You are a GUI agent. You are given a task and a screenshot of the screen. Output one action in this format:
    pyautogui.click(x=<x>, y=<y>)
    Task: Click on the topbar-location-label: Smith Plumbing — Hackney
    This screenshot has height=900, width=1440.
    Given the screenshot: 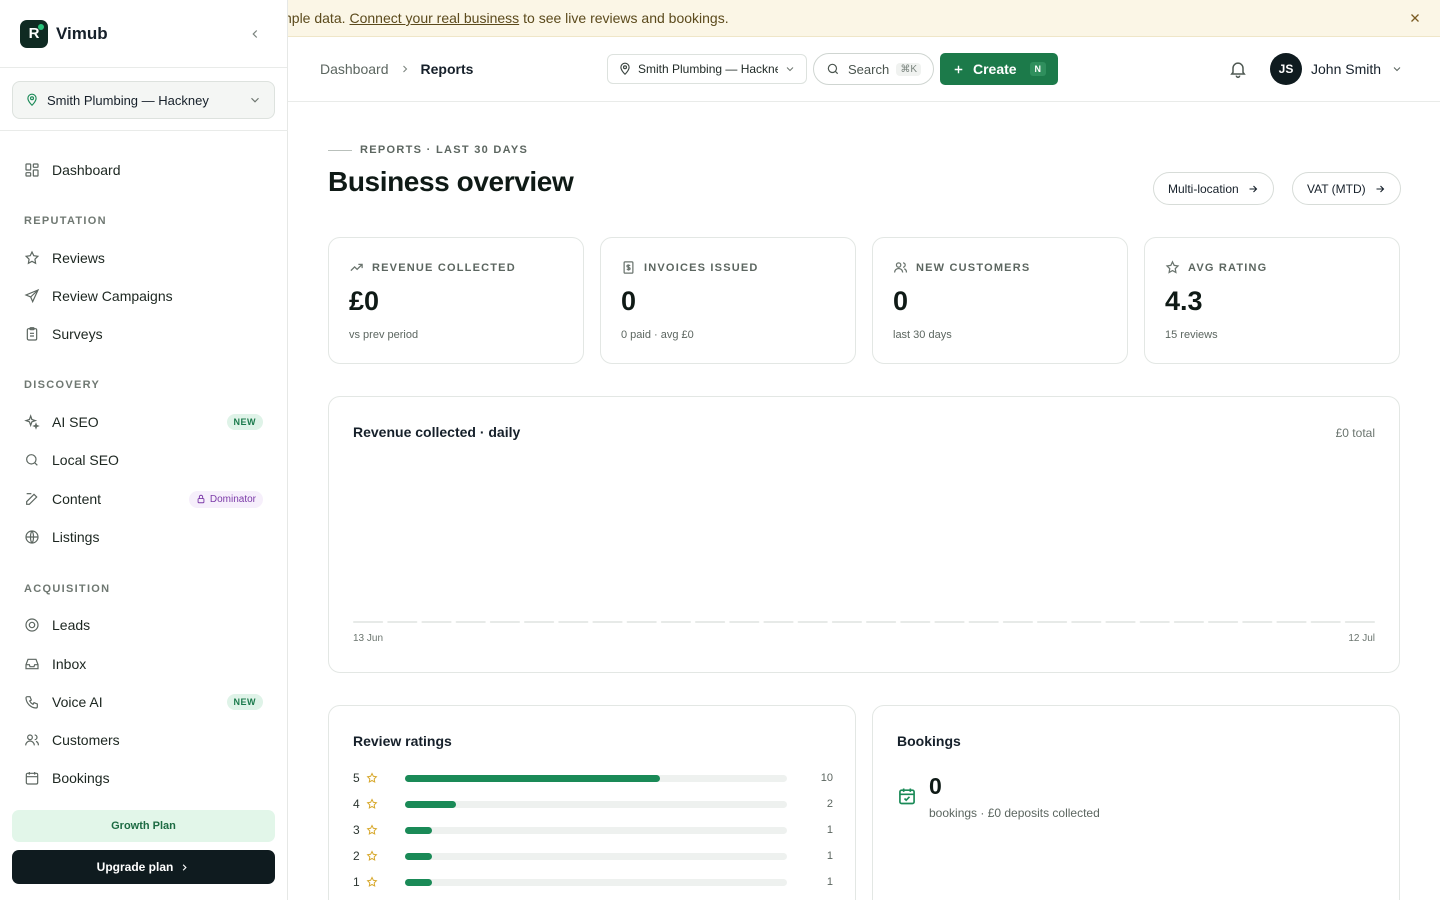 What is the action you would take?
    pyautogui.click(x=708, y=69)
    